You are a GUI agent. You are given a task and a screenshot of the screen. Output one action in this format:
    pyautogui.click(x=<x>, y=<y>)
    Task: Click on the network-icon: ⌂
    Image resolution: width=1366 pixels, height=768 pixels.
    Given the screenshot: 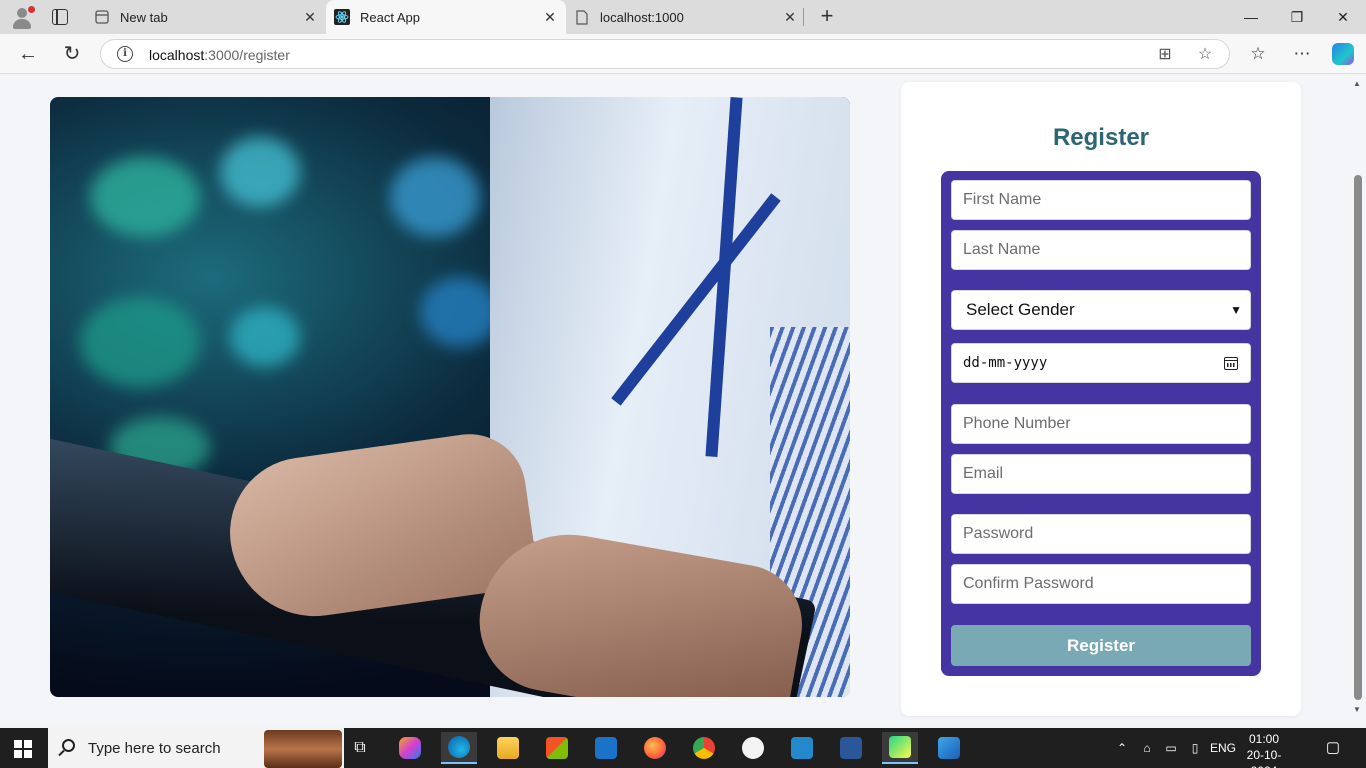 What is the action you would take?
    pyautogui.click(x=1147, y=748)
    